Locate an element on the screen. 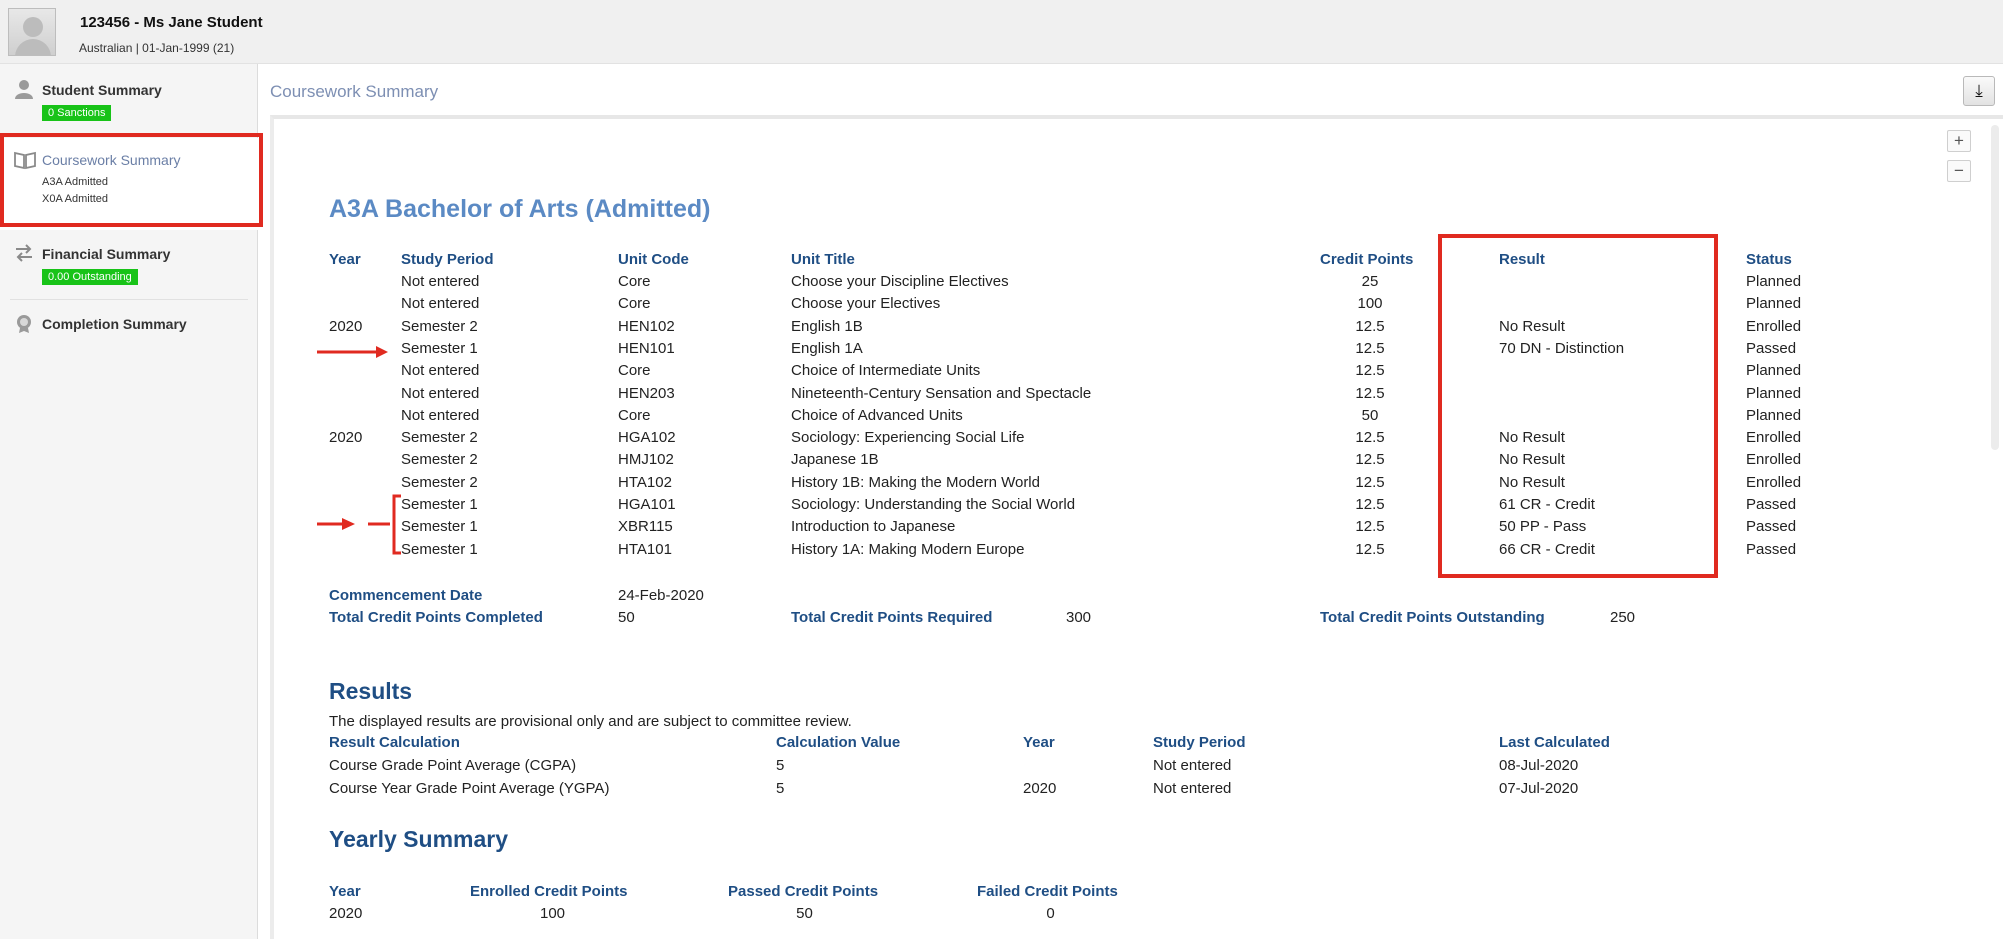 The width and height of the screenshot is (2003, 939). row-enrolled-credit-points: 100 is located at coordinates (552, 913).